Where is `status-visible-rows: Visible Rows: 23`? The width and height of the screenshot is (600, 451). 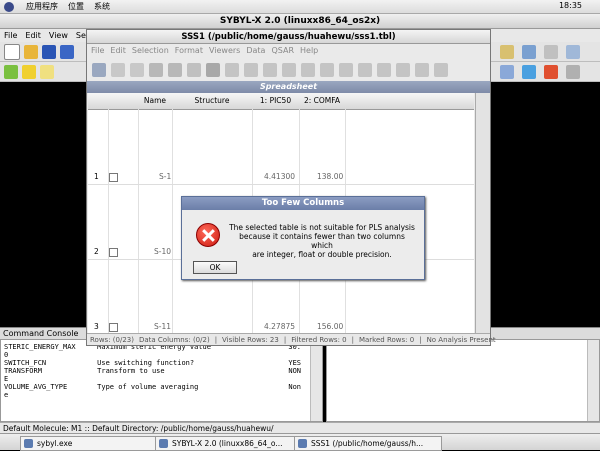 status-visible-rows: Visible Rows: 23 is located at coordinates (250, 340).